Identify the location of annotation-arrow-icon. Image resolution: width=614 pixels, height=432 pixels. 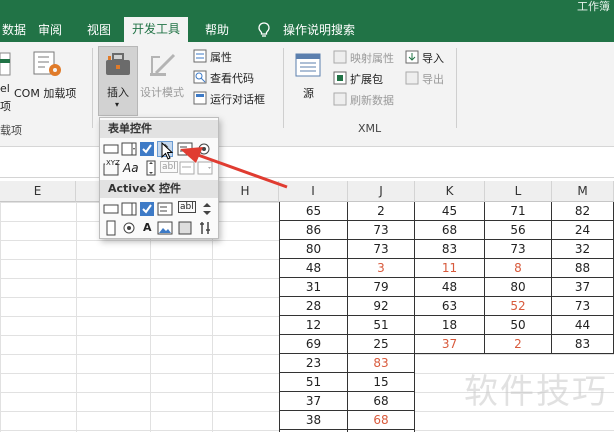
(234, 168).